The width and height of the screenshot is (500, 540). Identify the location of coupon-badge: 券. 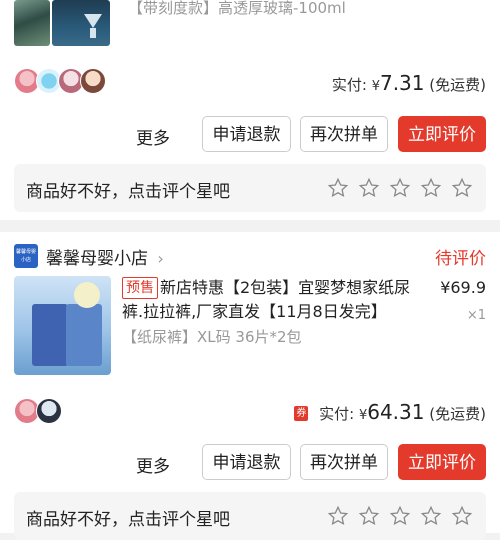
(301, 413).